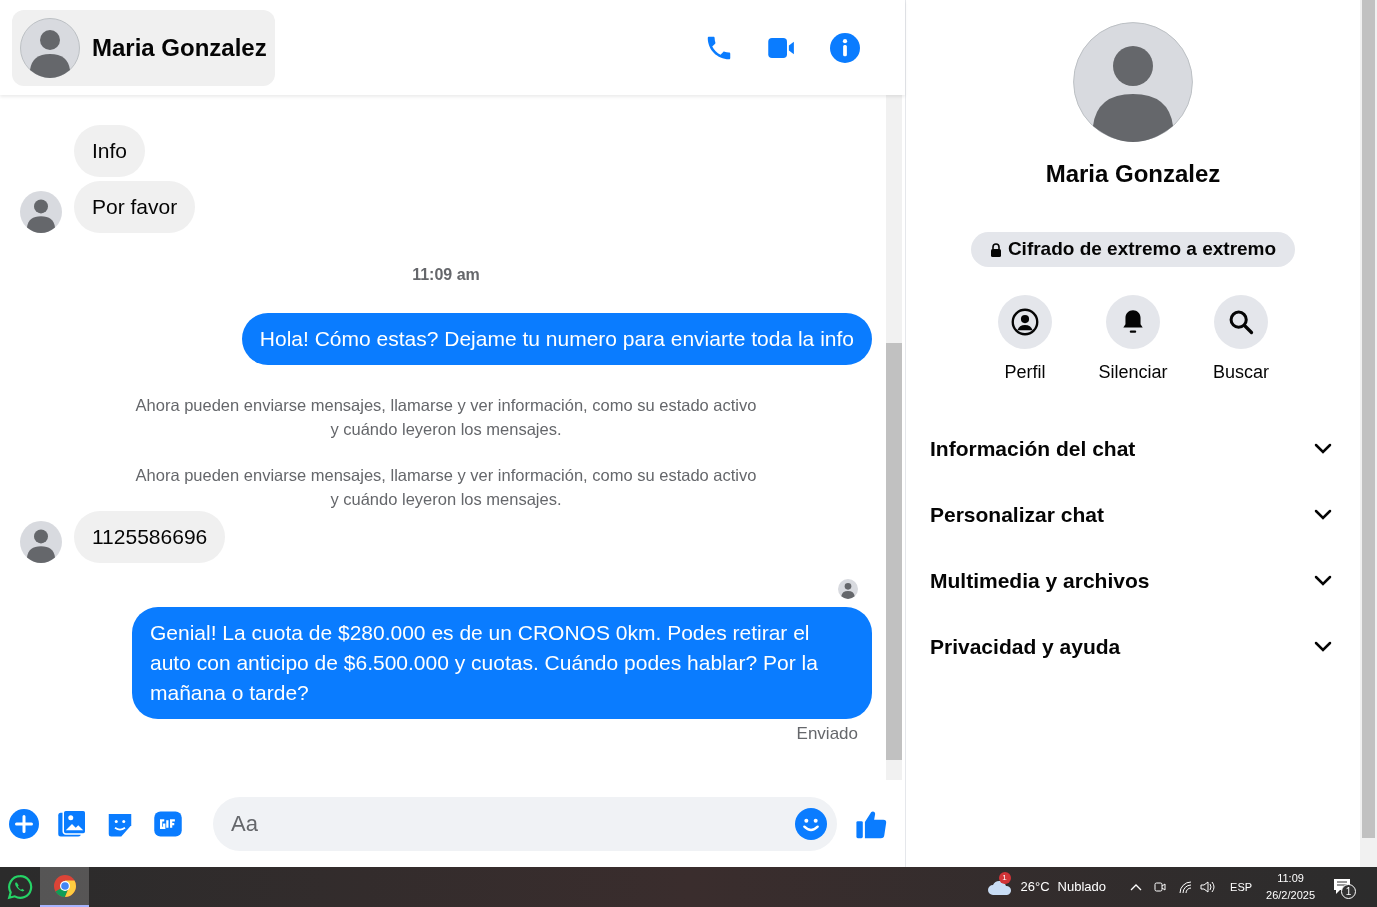 This screenshot has height=907, width=1377. Describe the element at coordinates (1131, 647) in the screenshot. I see `section-header: Privacidad y ayuda` at that location.